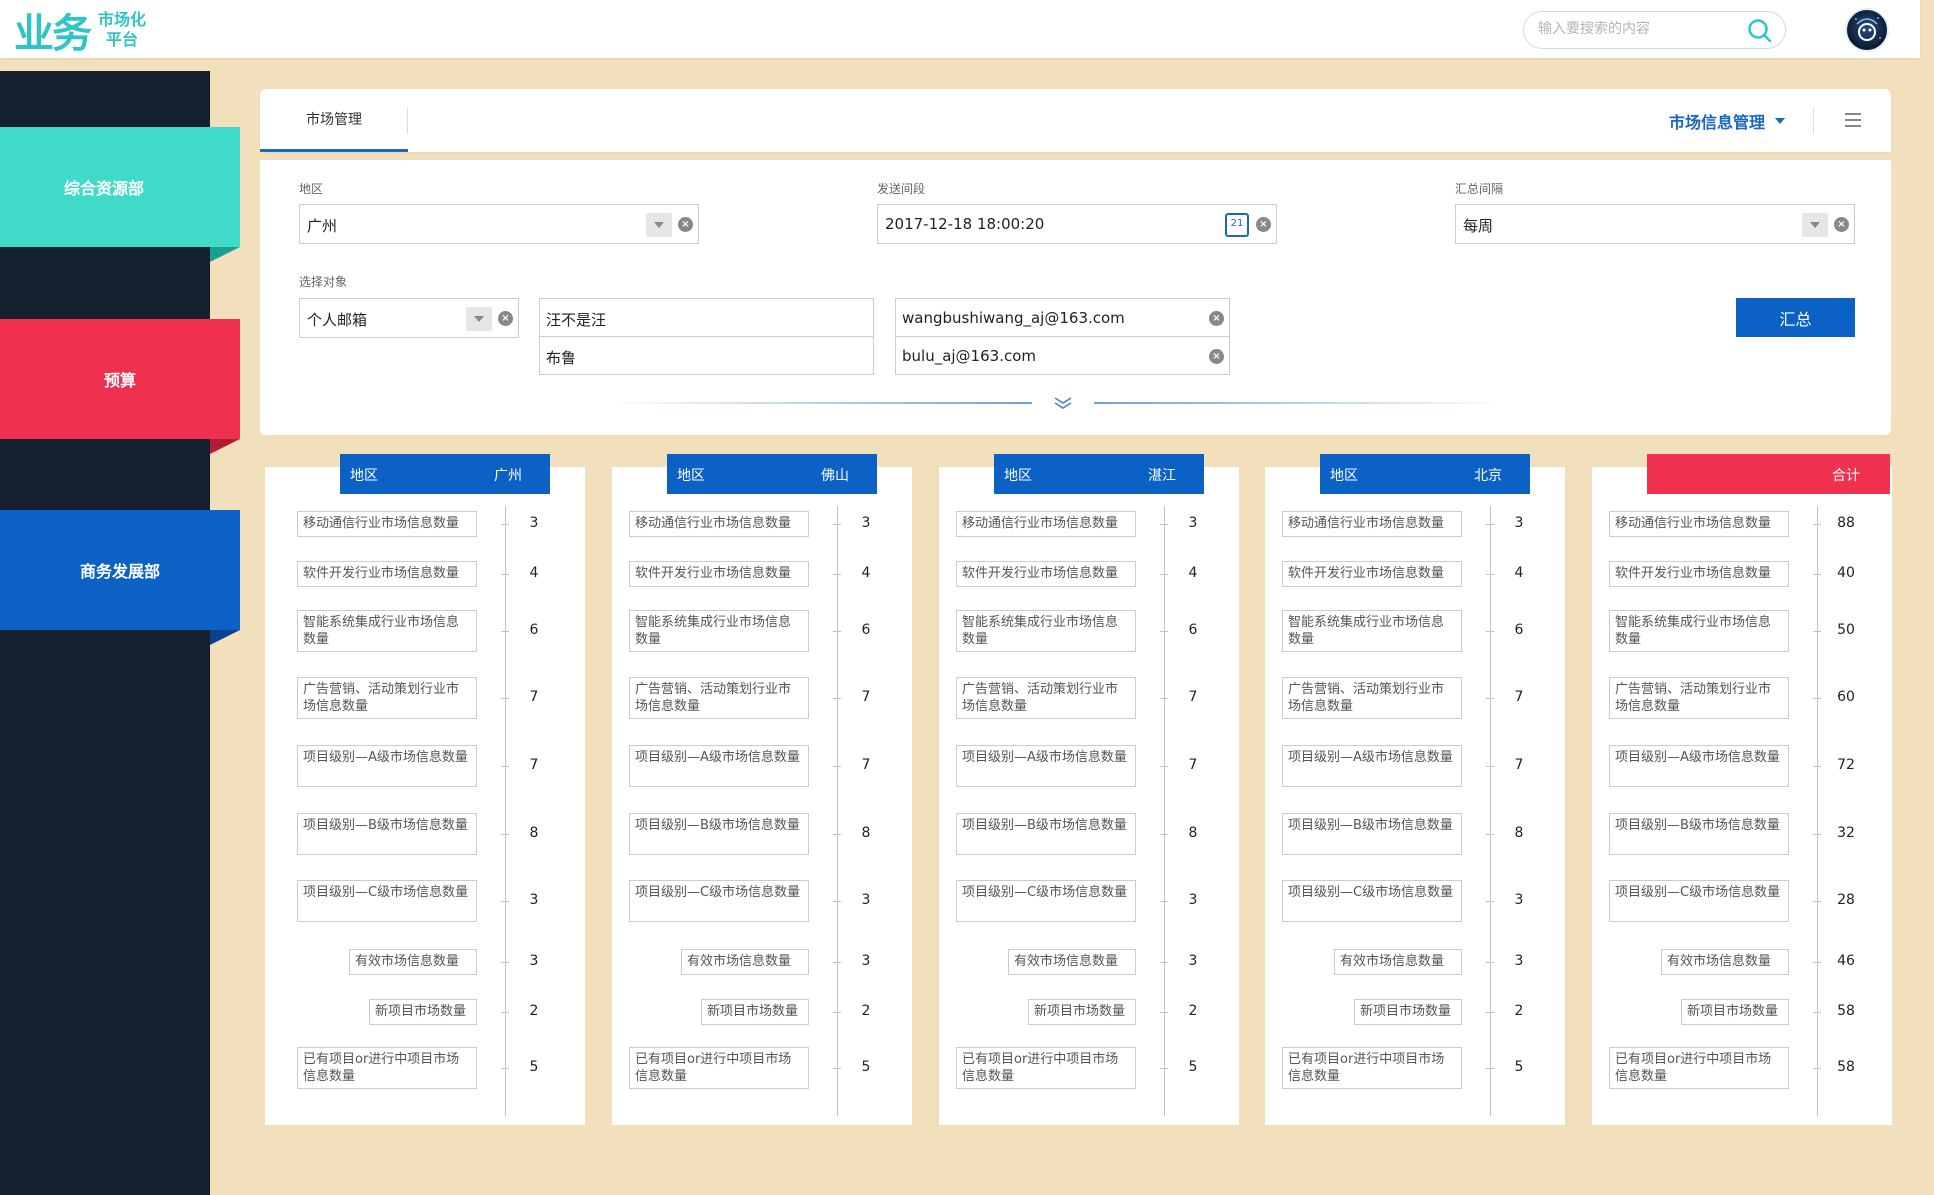  Describe the element at coordinates (120, 577) in the screenshot. I see `sidebar-item-business-dev: 商务发展部` at that location.